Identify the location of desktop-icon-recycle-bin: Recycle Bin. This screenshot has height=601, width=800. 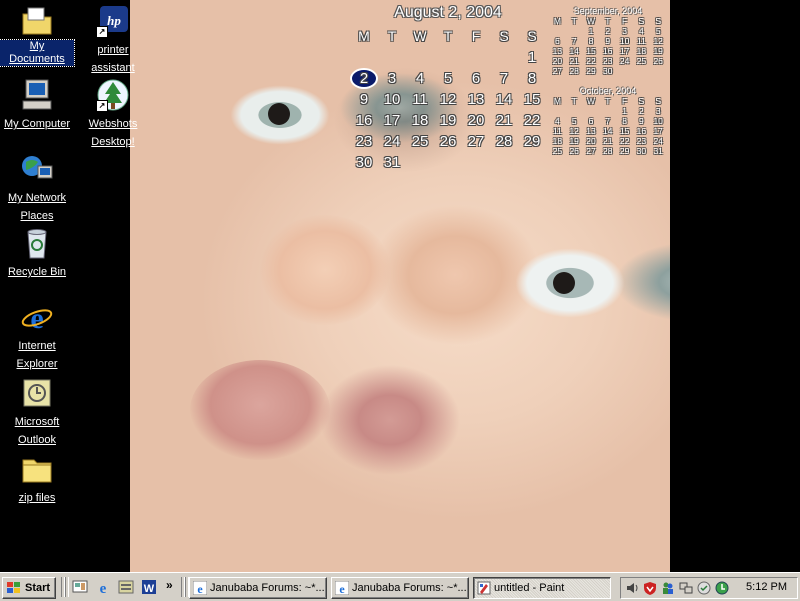
(37, 253).